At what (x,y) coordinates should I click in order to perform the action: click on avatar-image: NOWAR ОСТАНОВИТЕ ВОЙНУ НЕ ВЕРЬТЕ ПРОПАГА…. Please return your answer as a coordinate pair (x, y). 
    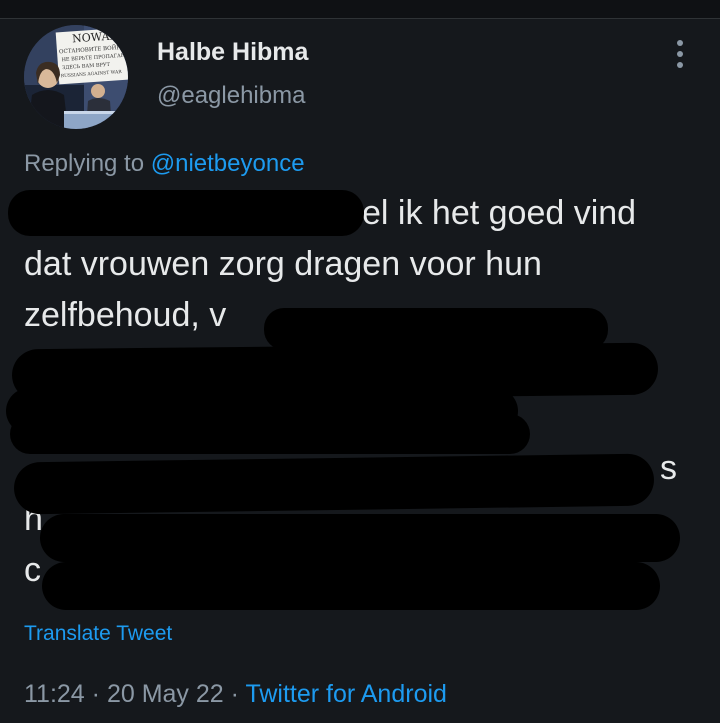
    Looking at the image, I should click on (76, 77).